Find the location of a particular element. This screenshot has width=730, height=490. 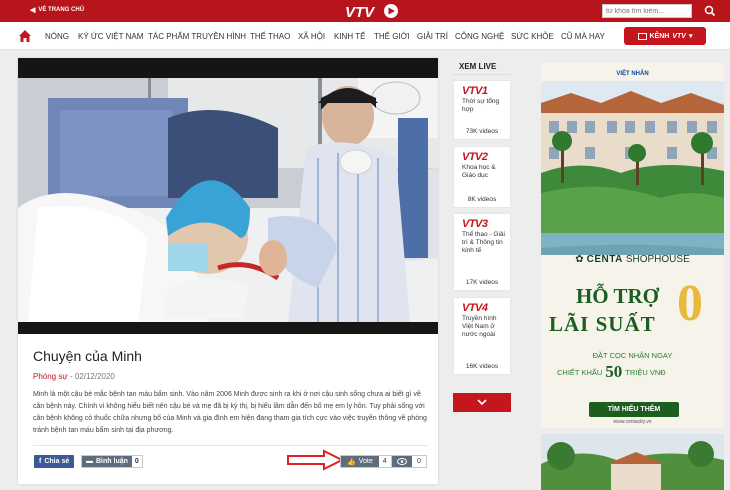

search-input is located at coordinates (647, 11).